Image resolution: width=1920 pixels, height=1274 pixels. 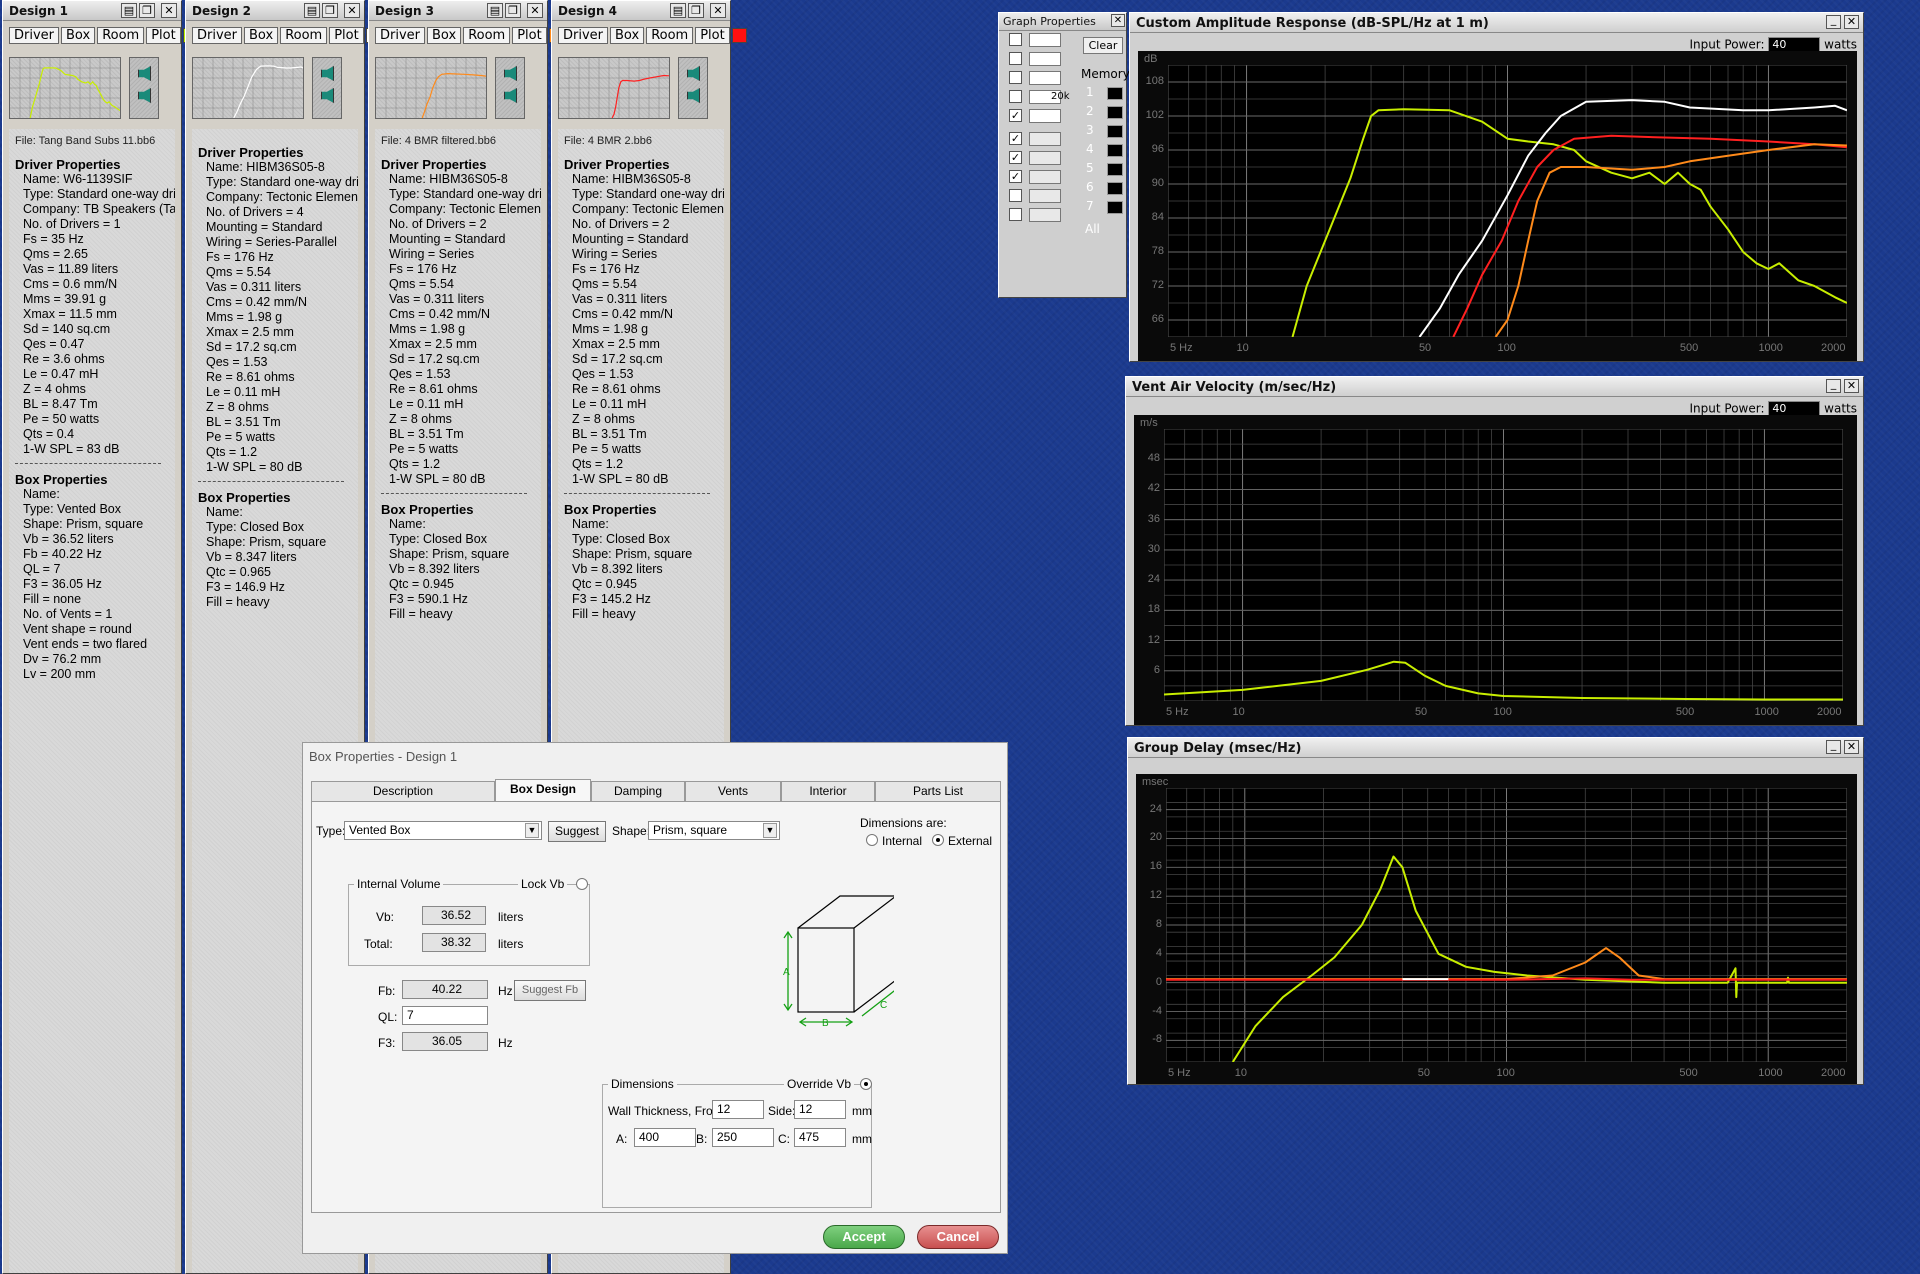 I want to click on memory-slot: 3, so click(x=1104, y=131).